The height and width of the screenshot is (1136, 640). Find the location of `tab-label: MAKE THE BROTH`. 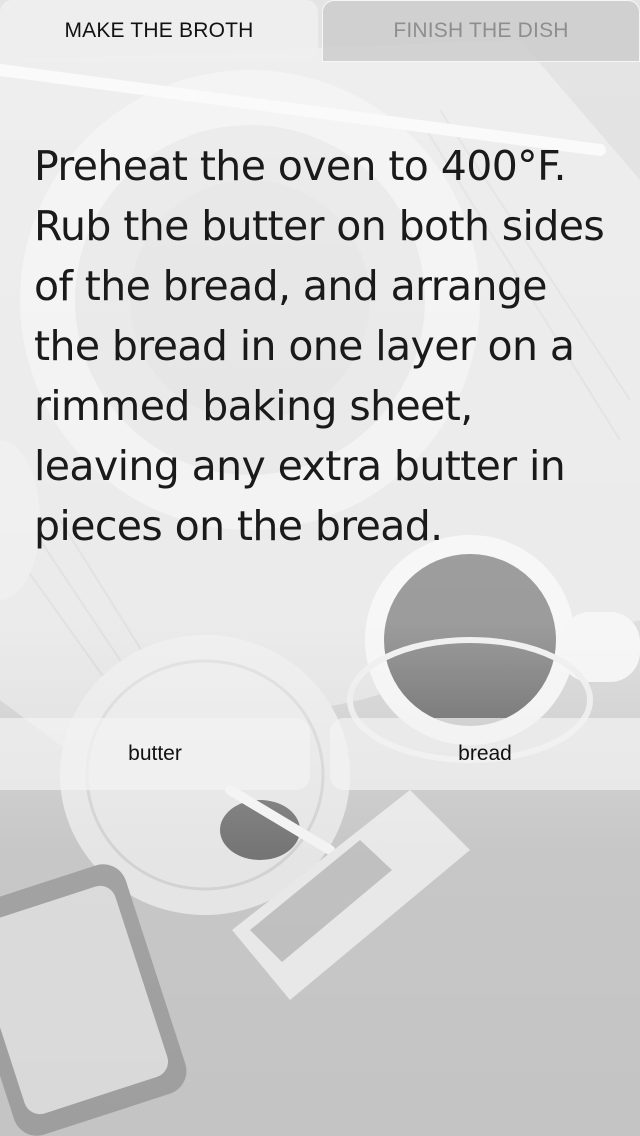

tab-label: MAKE THE BROTH is located at coordinates (159, 30).